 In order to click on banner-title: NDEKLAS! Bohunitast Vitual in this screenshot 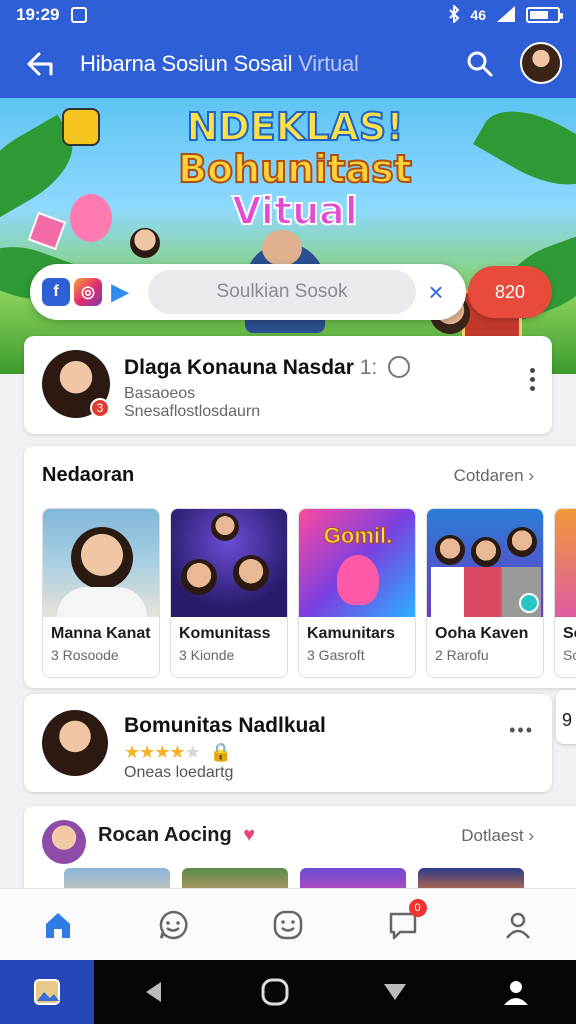, I will do `click(295, 169)`.